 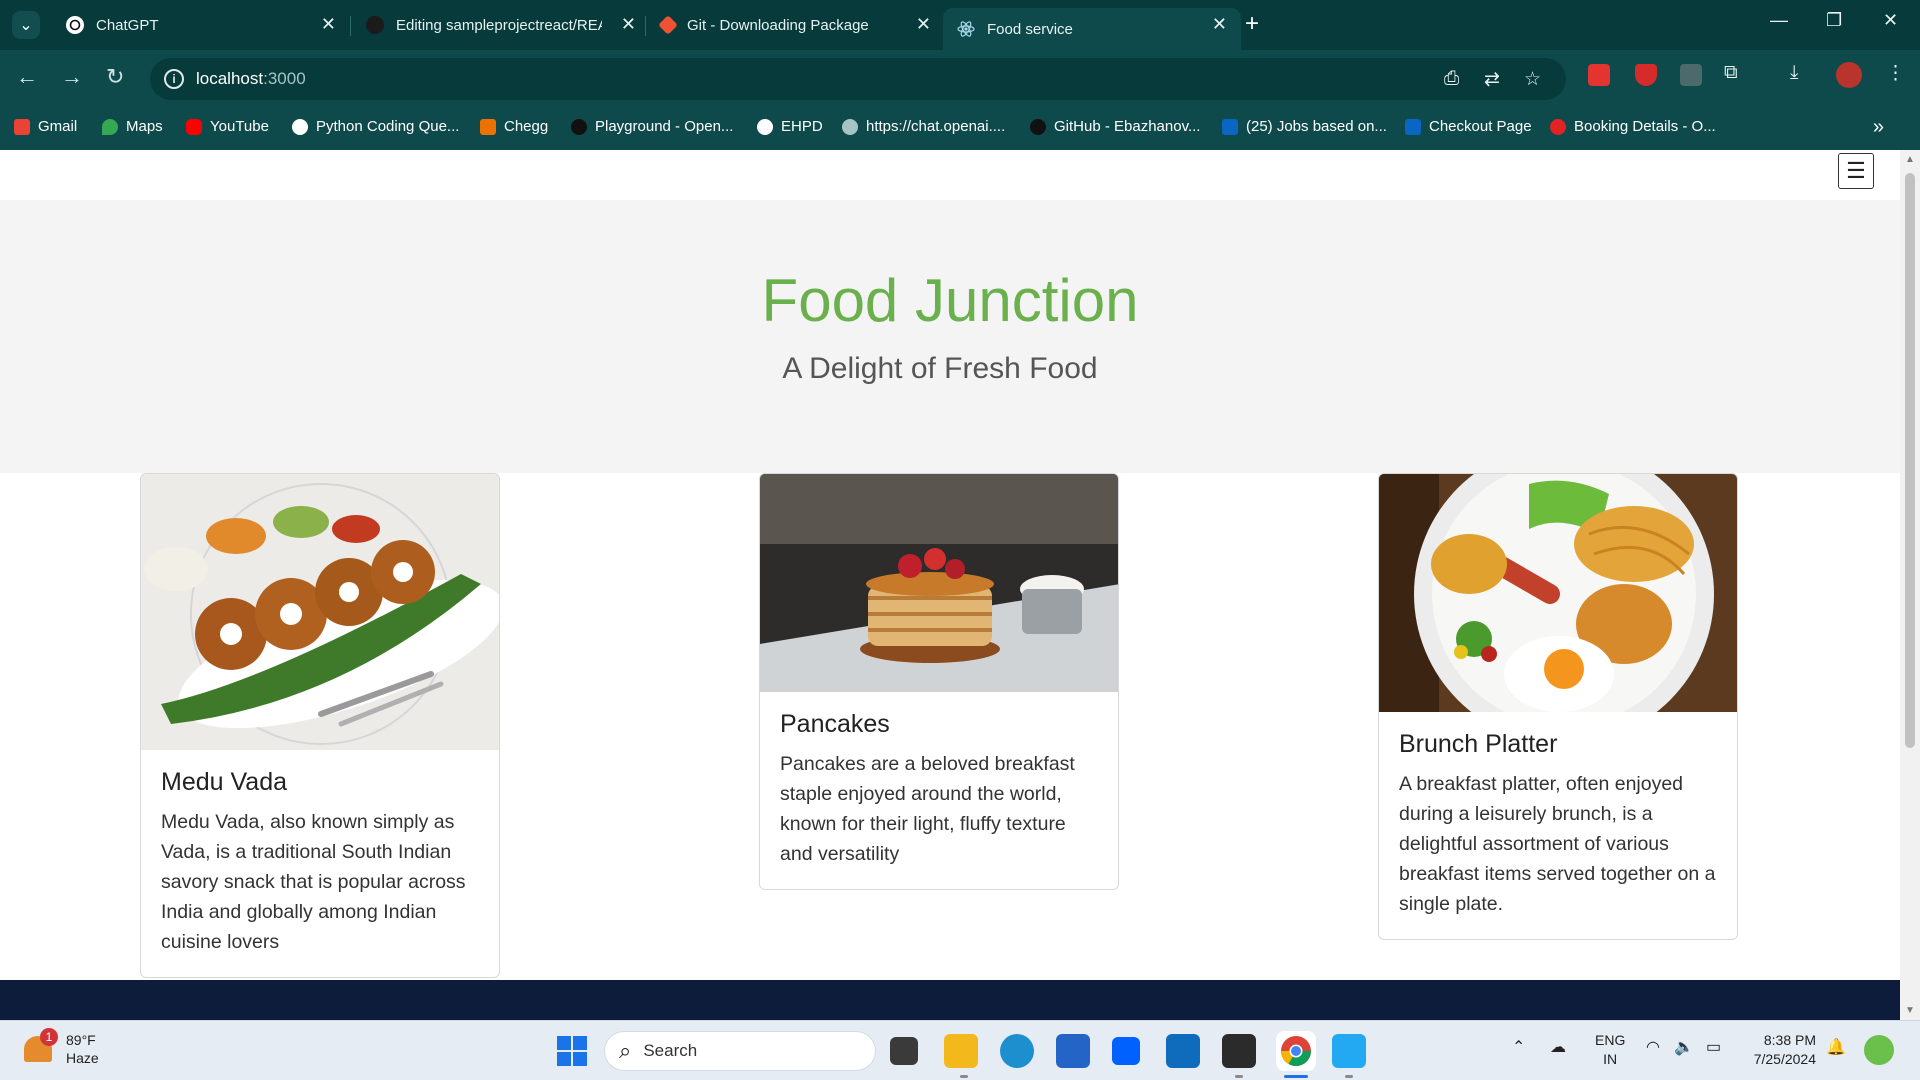 I want to click on bookmark-maps: Maps, so click(x=132, y=126).